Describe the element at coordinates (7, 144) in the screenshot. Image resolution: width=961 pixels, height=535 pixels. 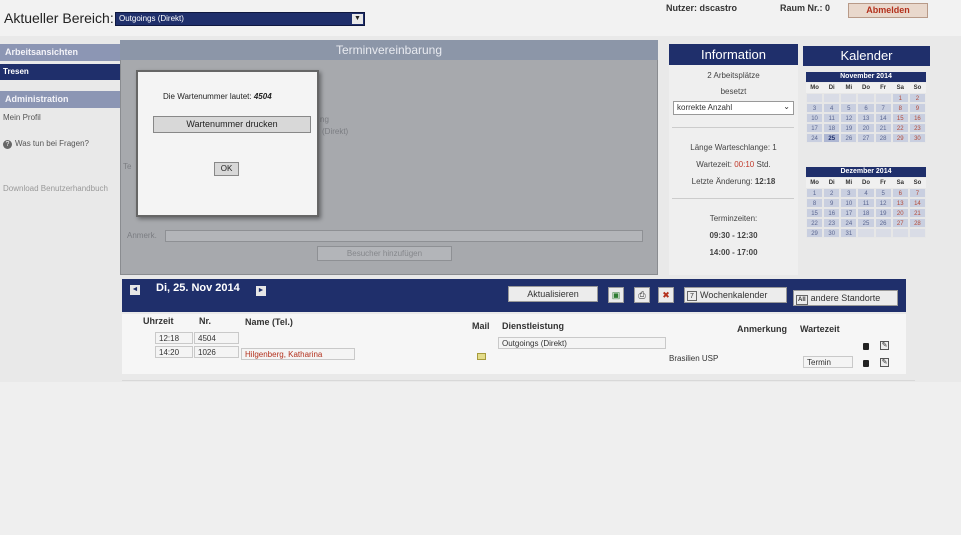
I see `help-icon: ?` at that location.